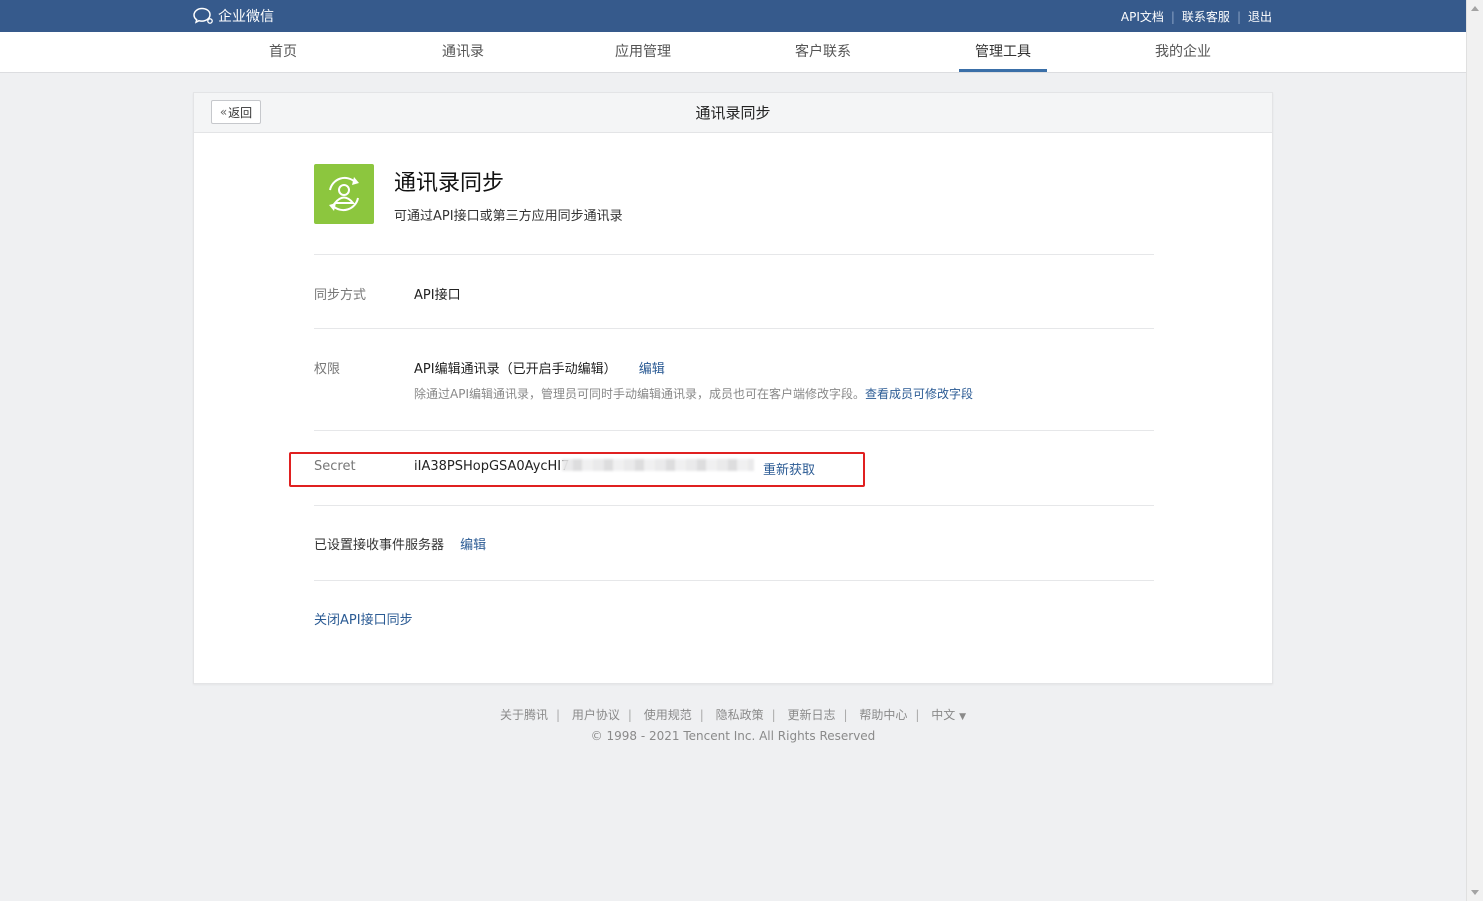 The image size is (1483, 901). Describe the element at coordinates (789, 468) in the screenshot. I see `refresh-secret-link: 重新获取` at that location.